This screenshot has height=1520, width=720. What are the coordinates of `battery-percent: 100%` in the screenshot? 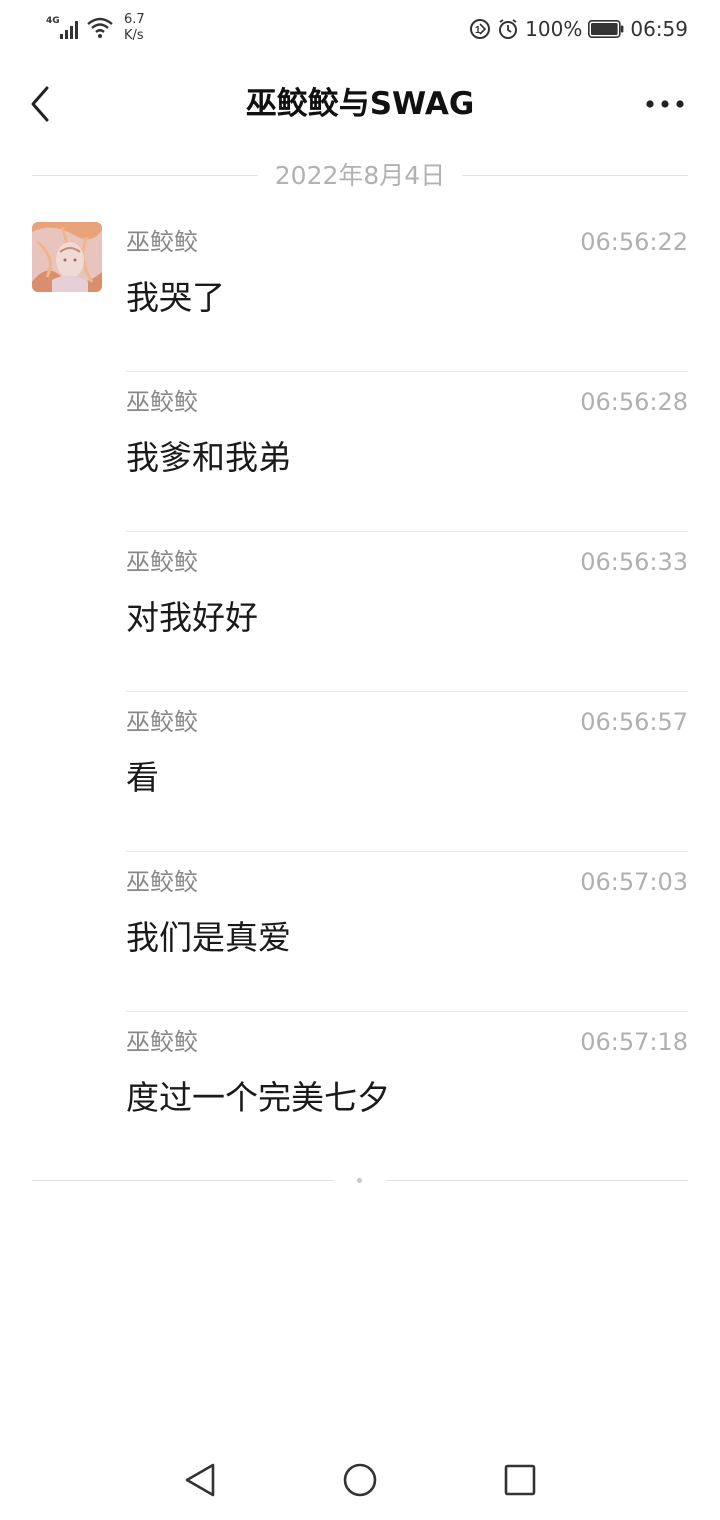 It's located at (554, 29).